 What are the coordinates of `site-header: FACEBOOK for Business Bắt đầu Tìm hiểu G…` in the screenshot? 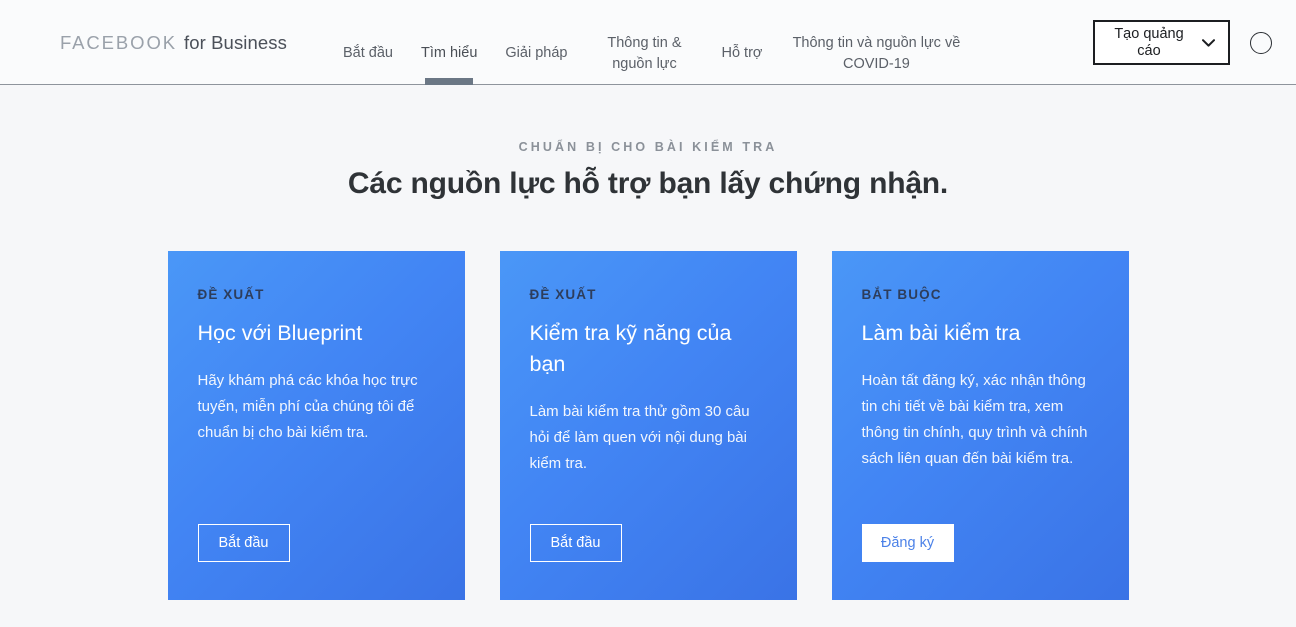 It's located at (648, 42).